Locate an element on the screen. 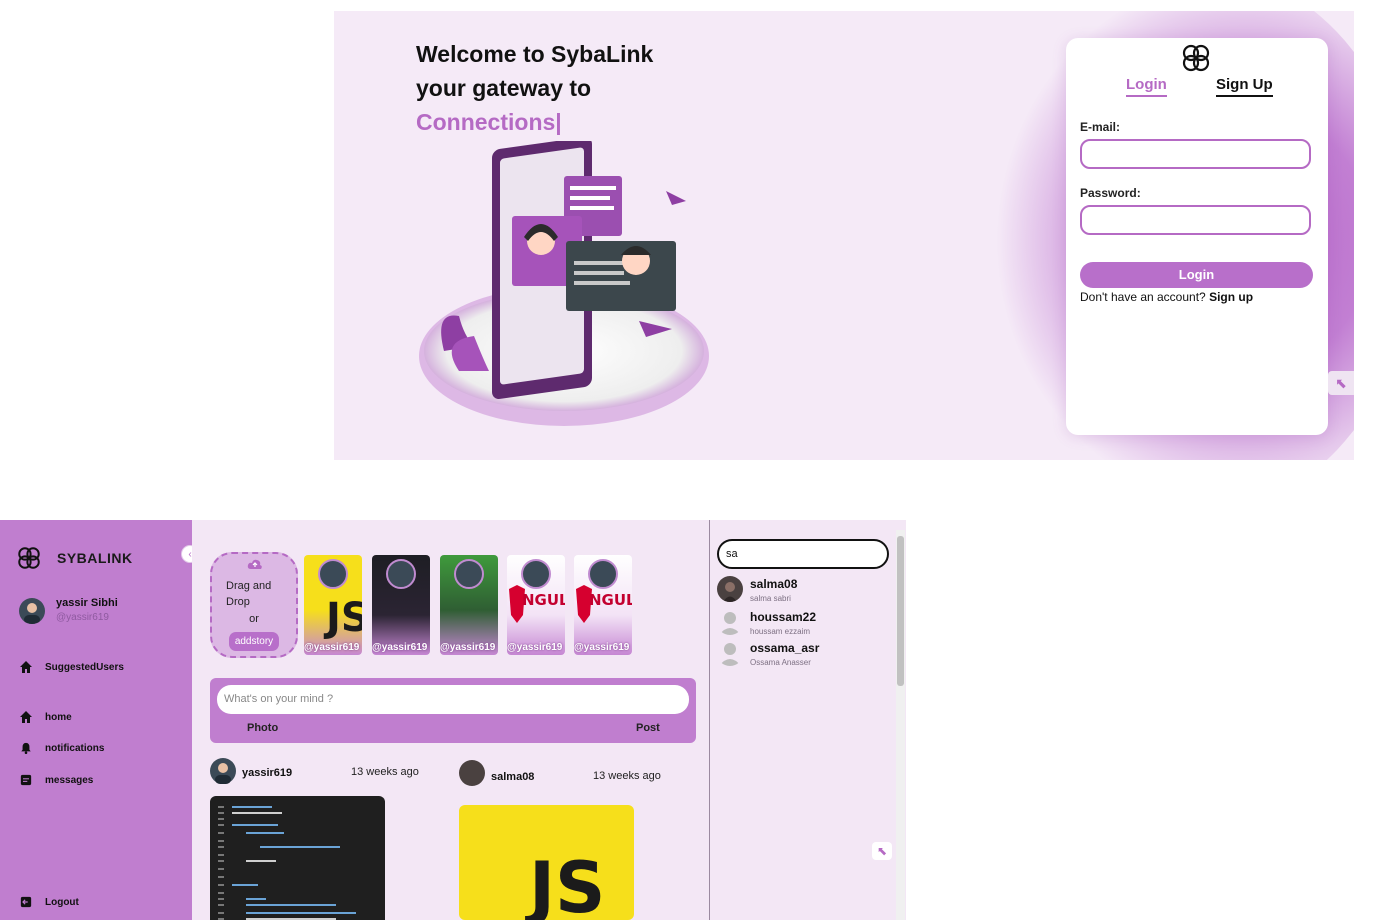 This screenshot has width=1380, height=920. logout-label: Logout is located at coordinates (62, 902).